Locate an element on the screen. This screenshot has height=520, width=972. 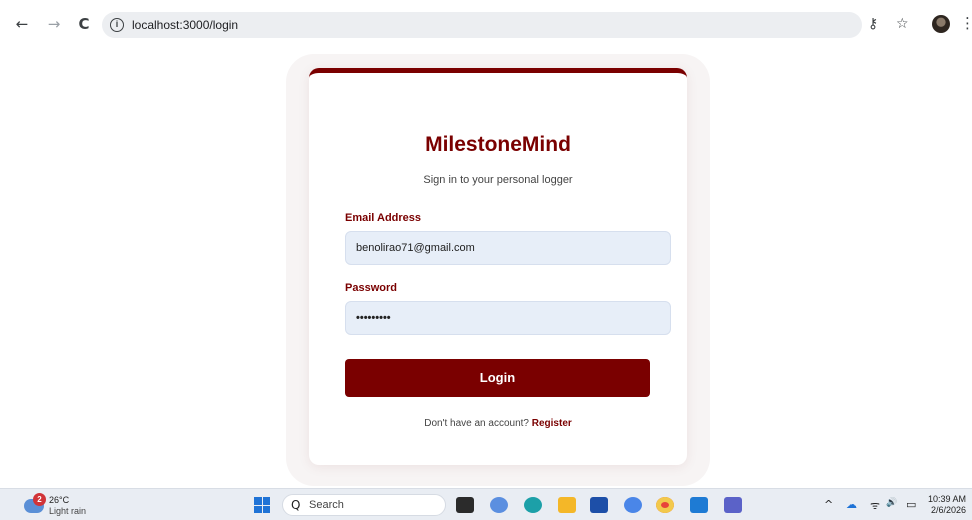
volume-icon: 🔊 is located at coordinates (891, 503).